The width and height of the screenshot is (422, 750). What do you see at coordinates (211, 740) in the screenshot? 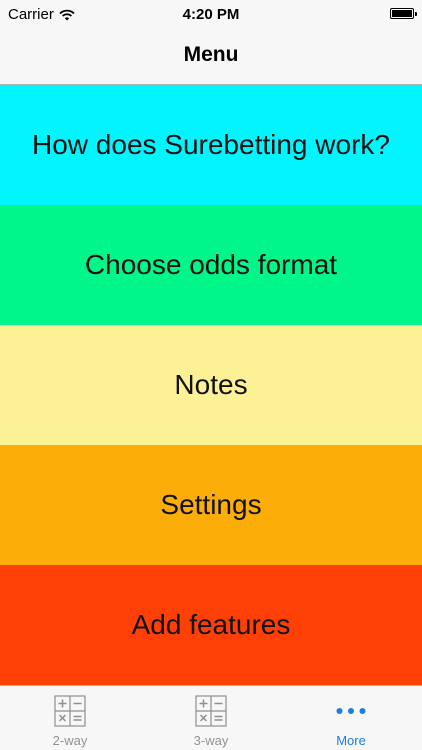
I see `tab-label: 3-way` at bounding box center [211, 740].